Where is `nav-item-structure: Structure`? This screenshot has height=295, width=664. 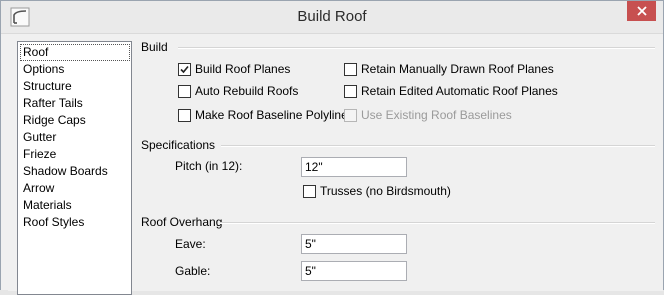
nav-item-structure: Structure is located at coordinates (47, 86).